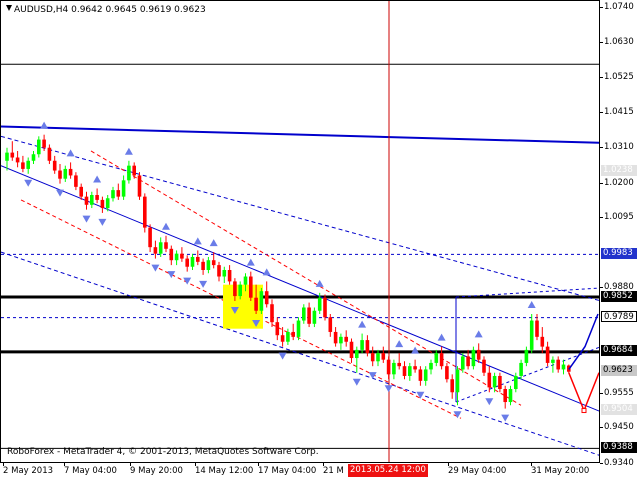 Image resolution: width=640 pixels, height=480 pixels. I want to click on price-tag-label: 0.9388, so click(619, 447).